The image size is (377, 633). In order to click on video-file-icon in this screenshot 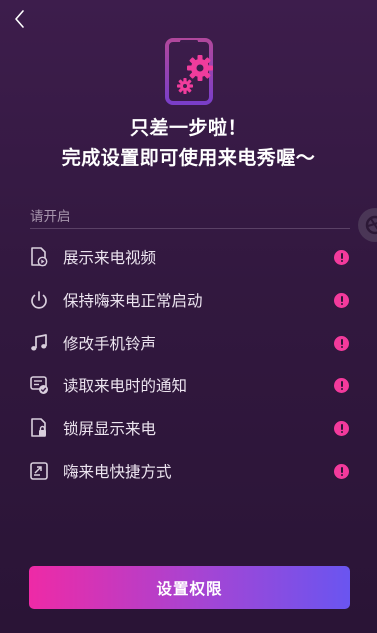, I will do `click(39, 257)`.